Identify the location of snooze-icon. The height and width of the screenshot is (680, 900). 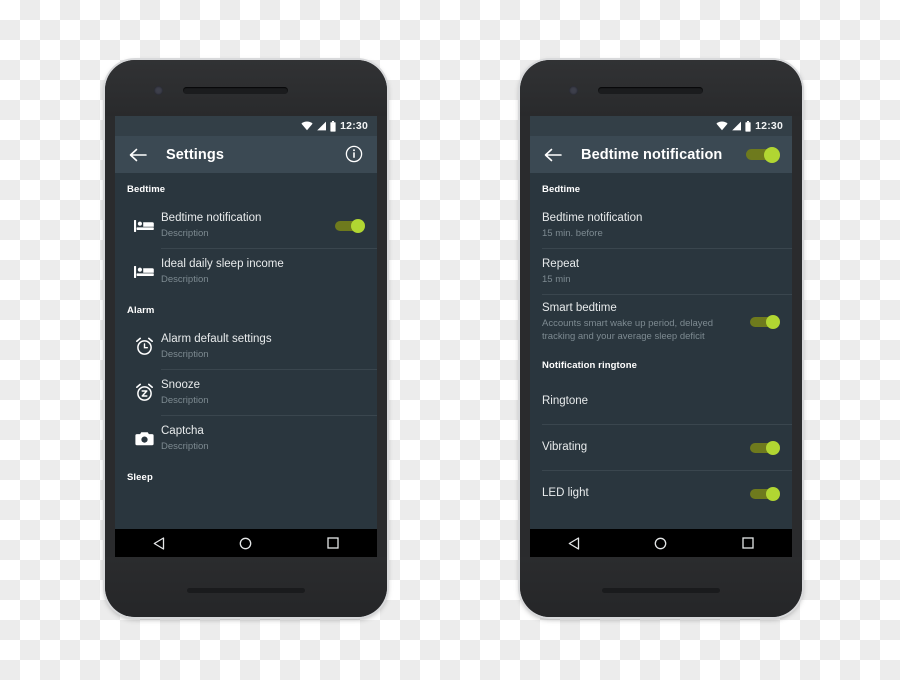
(144, 393).